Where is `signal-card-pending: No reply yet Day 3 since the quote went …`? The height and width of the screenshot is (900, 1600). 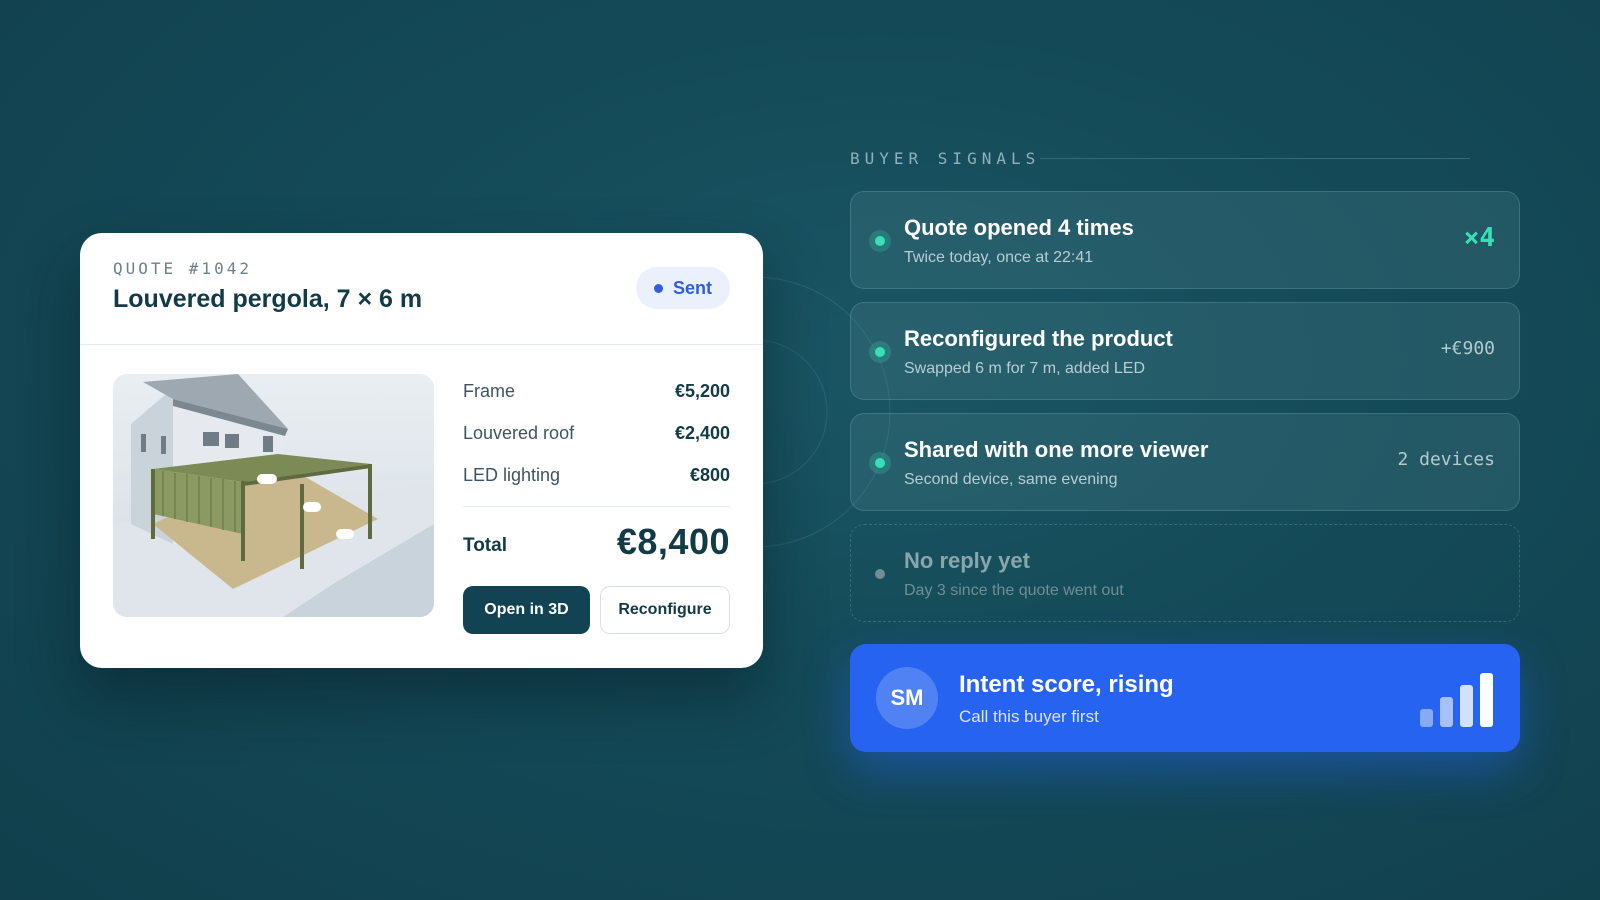 signal-card-pending: No reply yet Day 3 since the quote went … is located at coordinates (1185, 573).